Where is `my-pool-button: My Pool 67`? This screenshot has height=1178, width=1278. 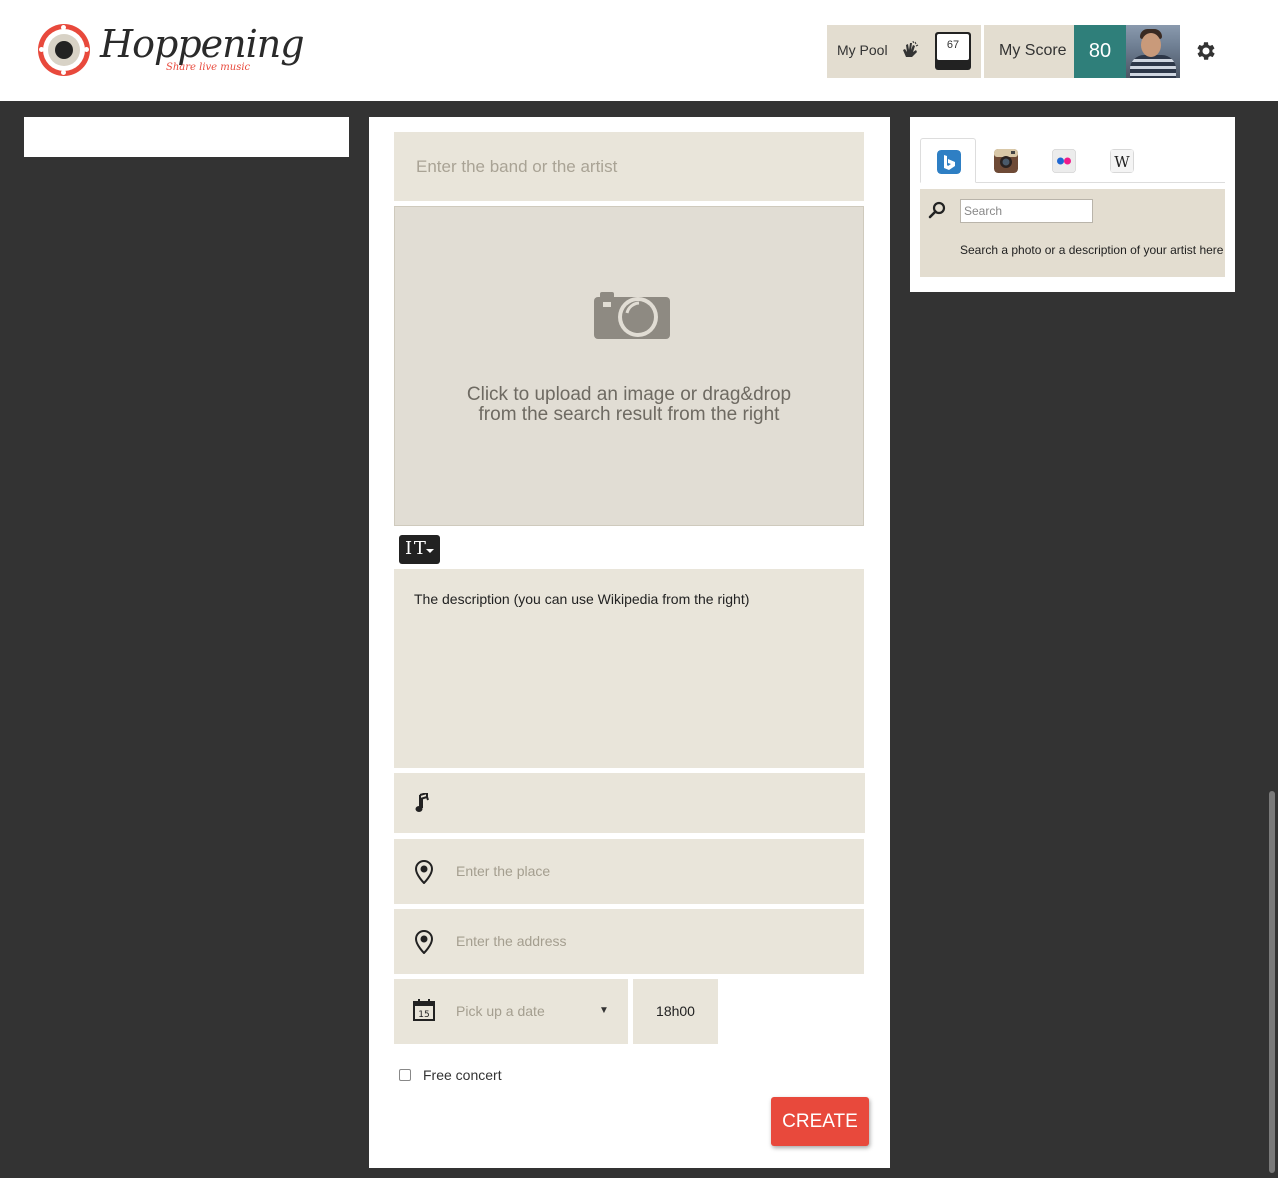
my-pool-button: My Pool 67 is located at coordinates (904, 51).